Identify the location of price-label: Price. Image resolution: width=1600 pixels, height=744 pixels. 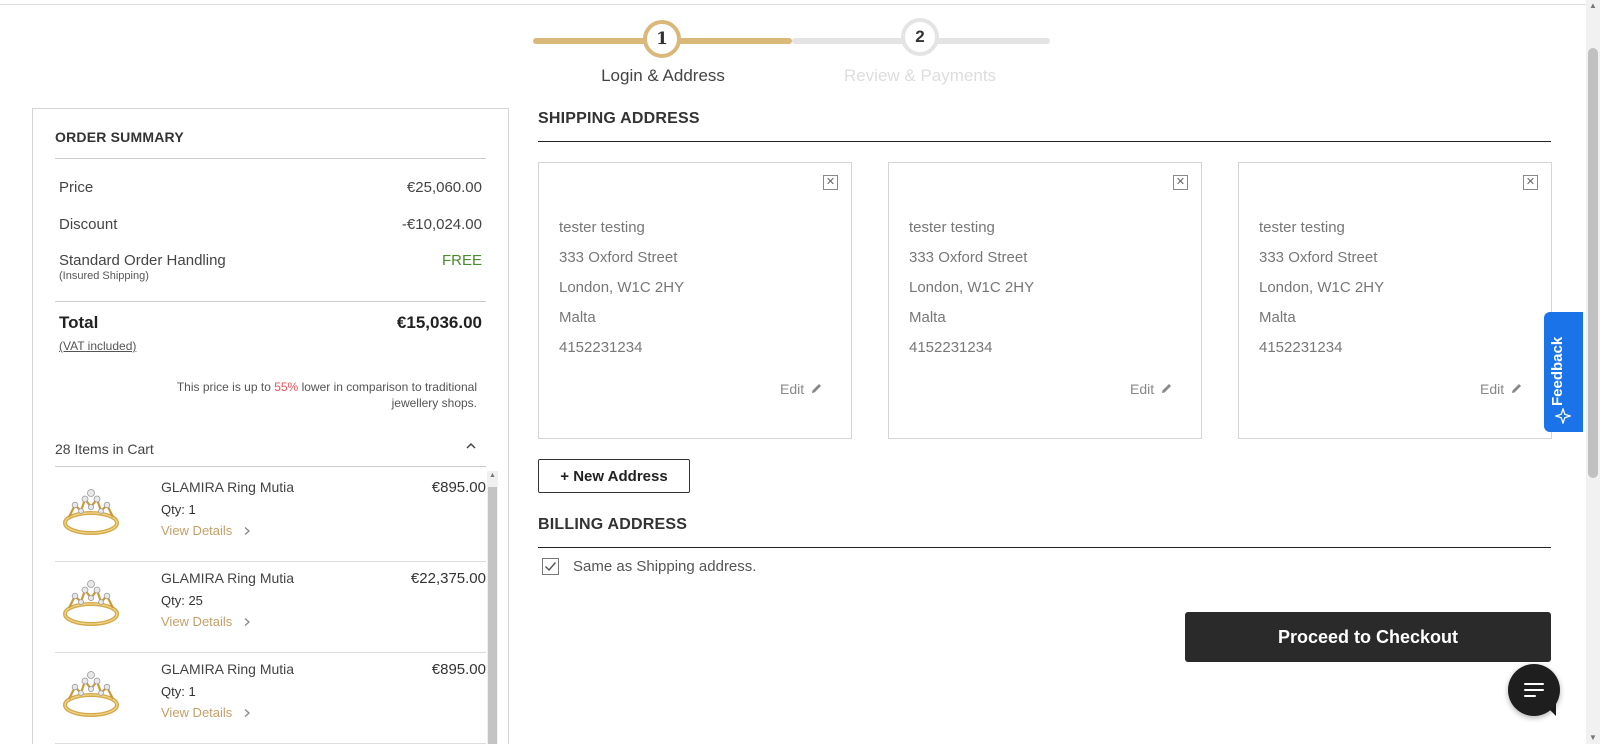
(76, 187).